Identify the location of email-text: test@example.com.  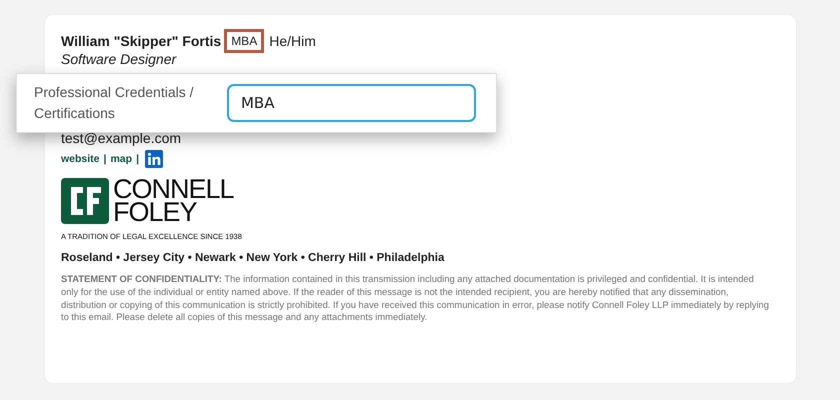
(121, 138).